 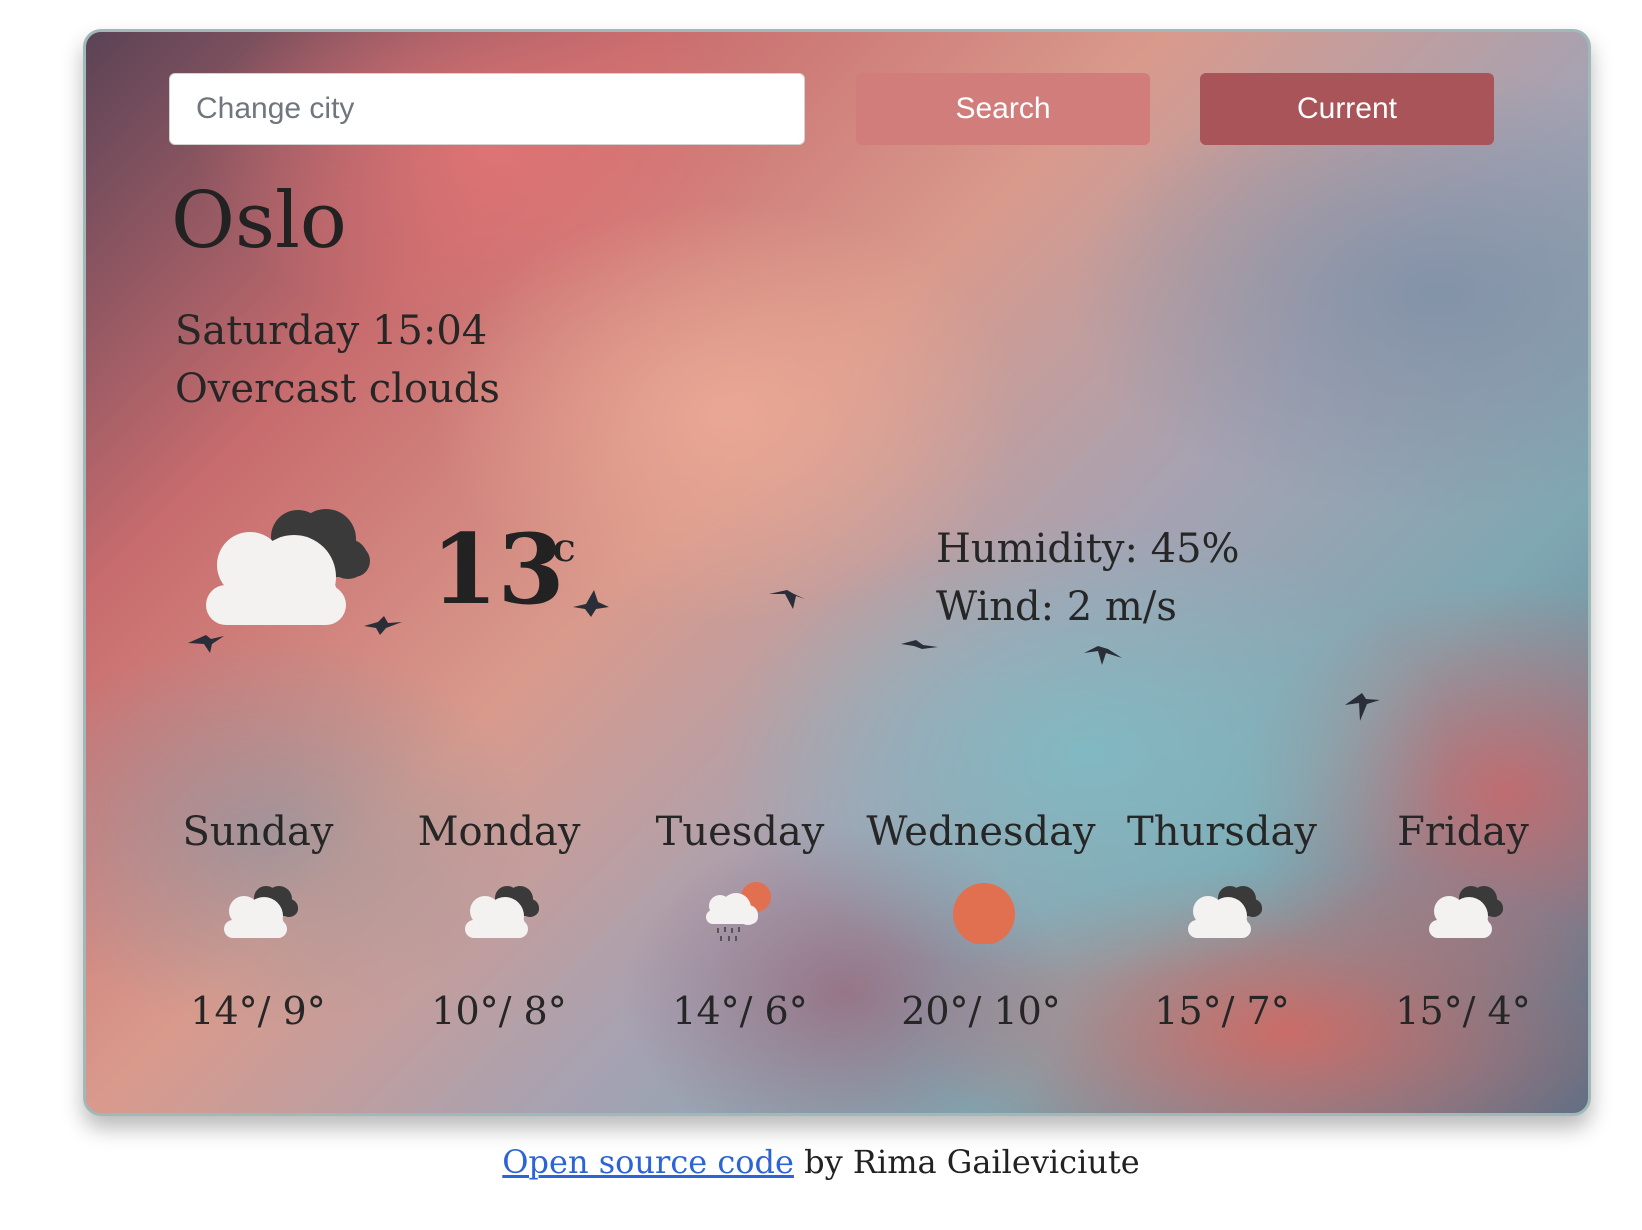 What do you see at coordinates (981, 832) in the screenshot?
I see `forecast-day-name: Wednesday` at bounding box center [981, 832].